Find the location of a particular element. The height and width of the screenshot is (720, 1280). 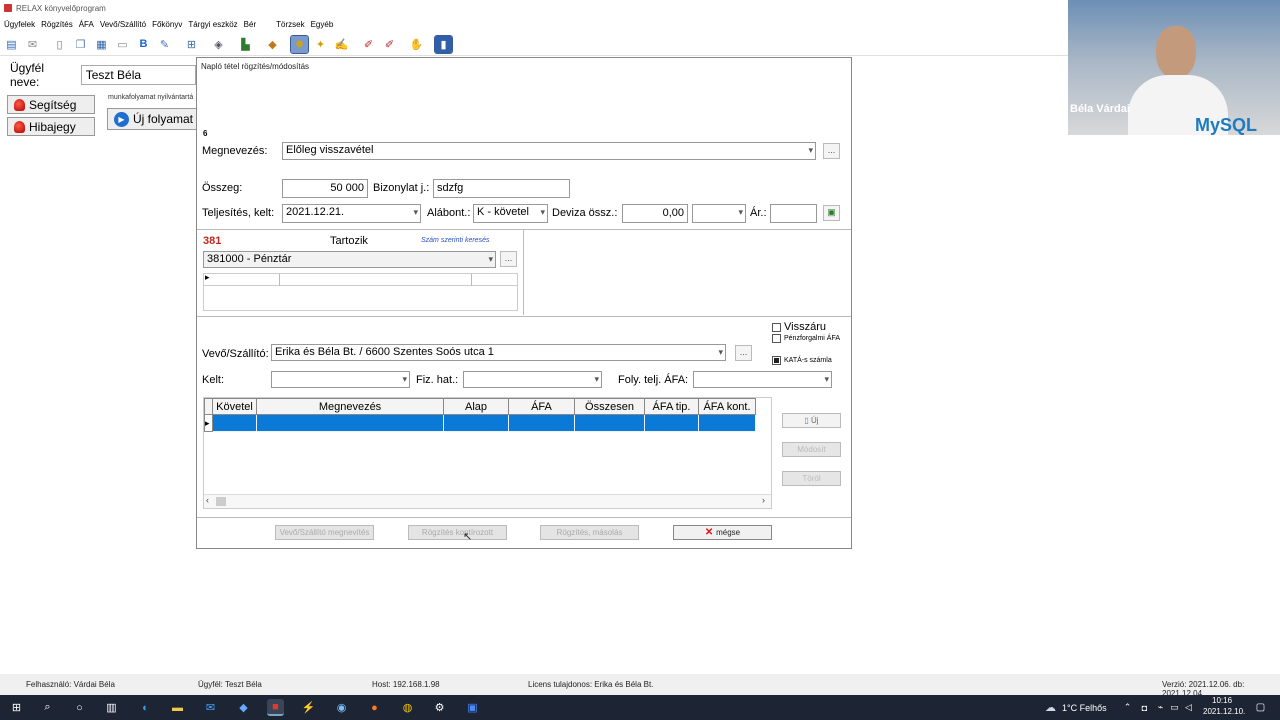

penzforgalmi-afa-checkbox: Pénzforgalmi ÁFA is located at coordinates (806, 338).